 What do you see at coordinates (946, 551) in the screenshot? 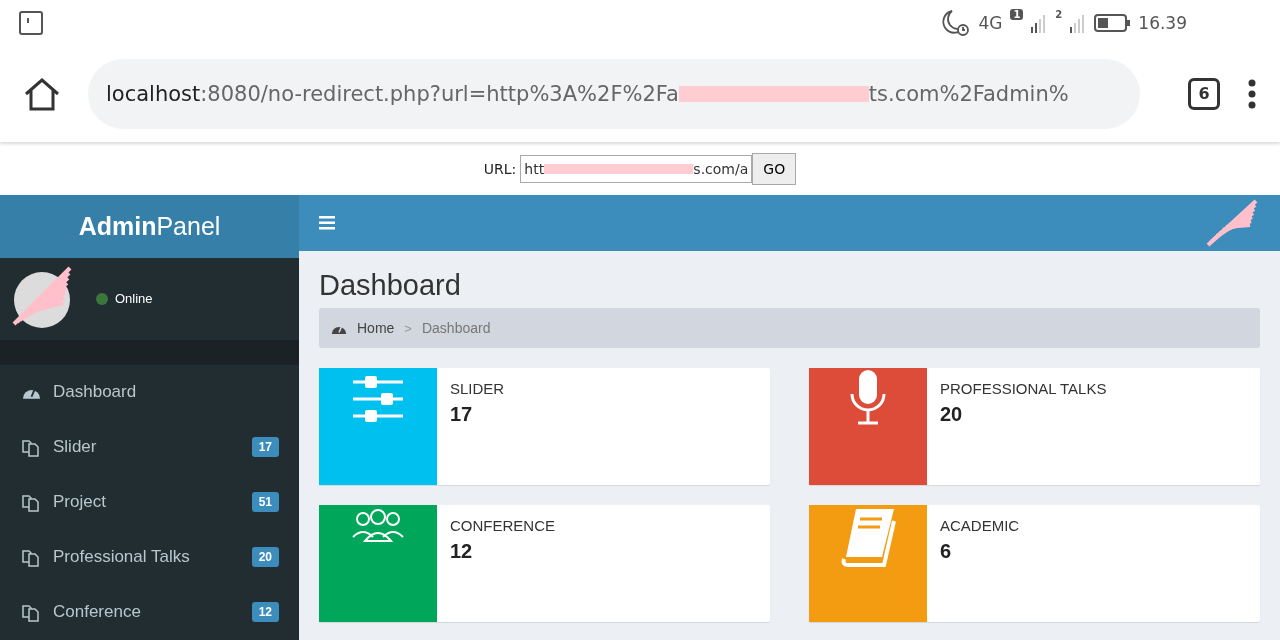
I see `card-value: 6` at bounding box center [946, 551].